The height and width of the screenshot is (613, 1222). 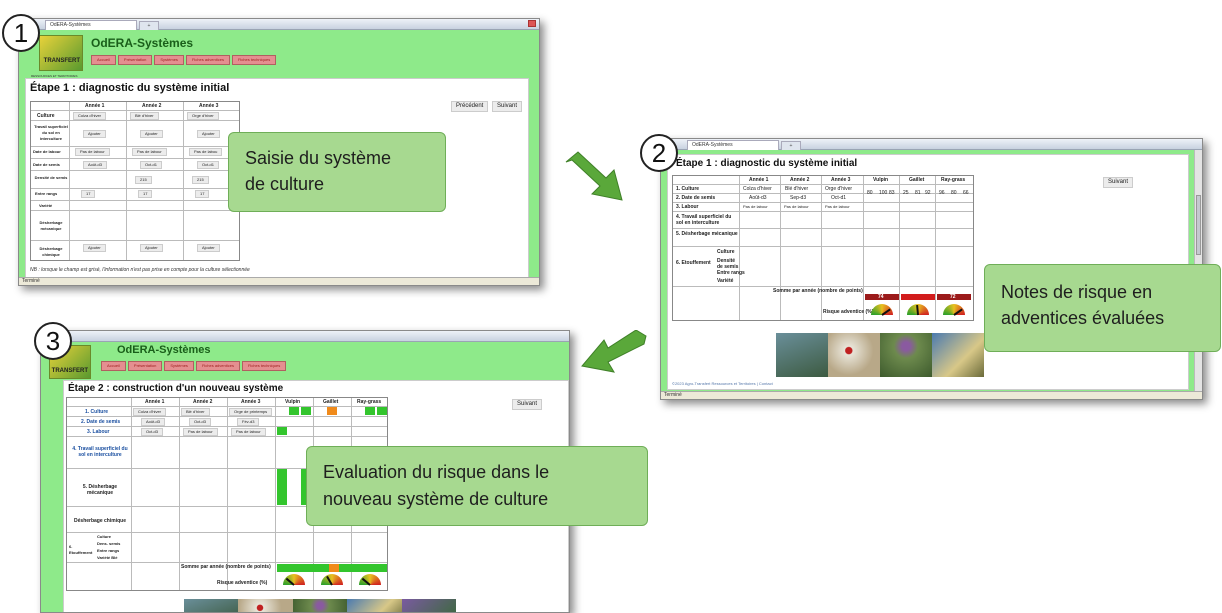 I want to click on entre-rangs-input-1: 17, so click(x=88, y=194).